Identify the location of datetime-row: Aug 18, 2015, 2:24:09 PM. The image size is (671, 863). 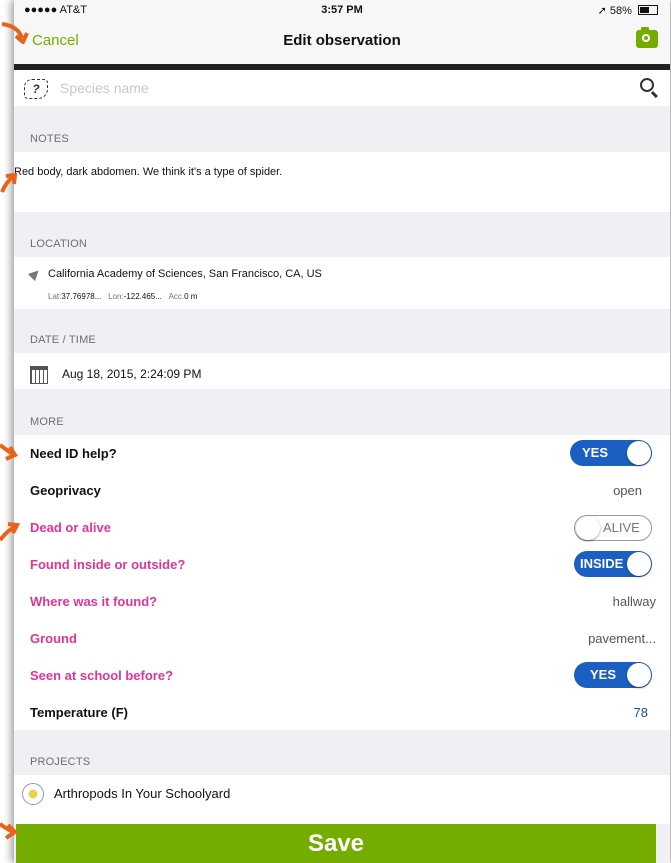
(342, 371).